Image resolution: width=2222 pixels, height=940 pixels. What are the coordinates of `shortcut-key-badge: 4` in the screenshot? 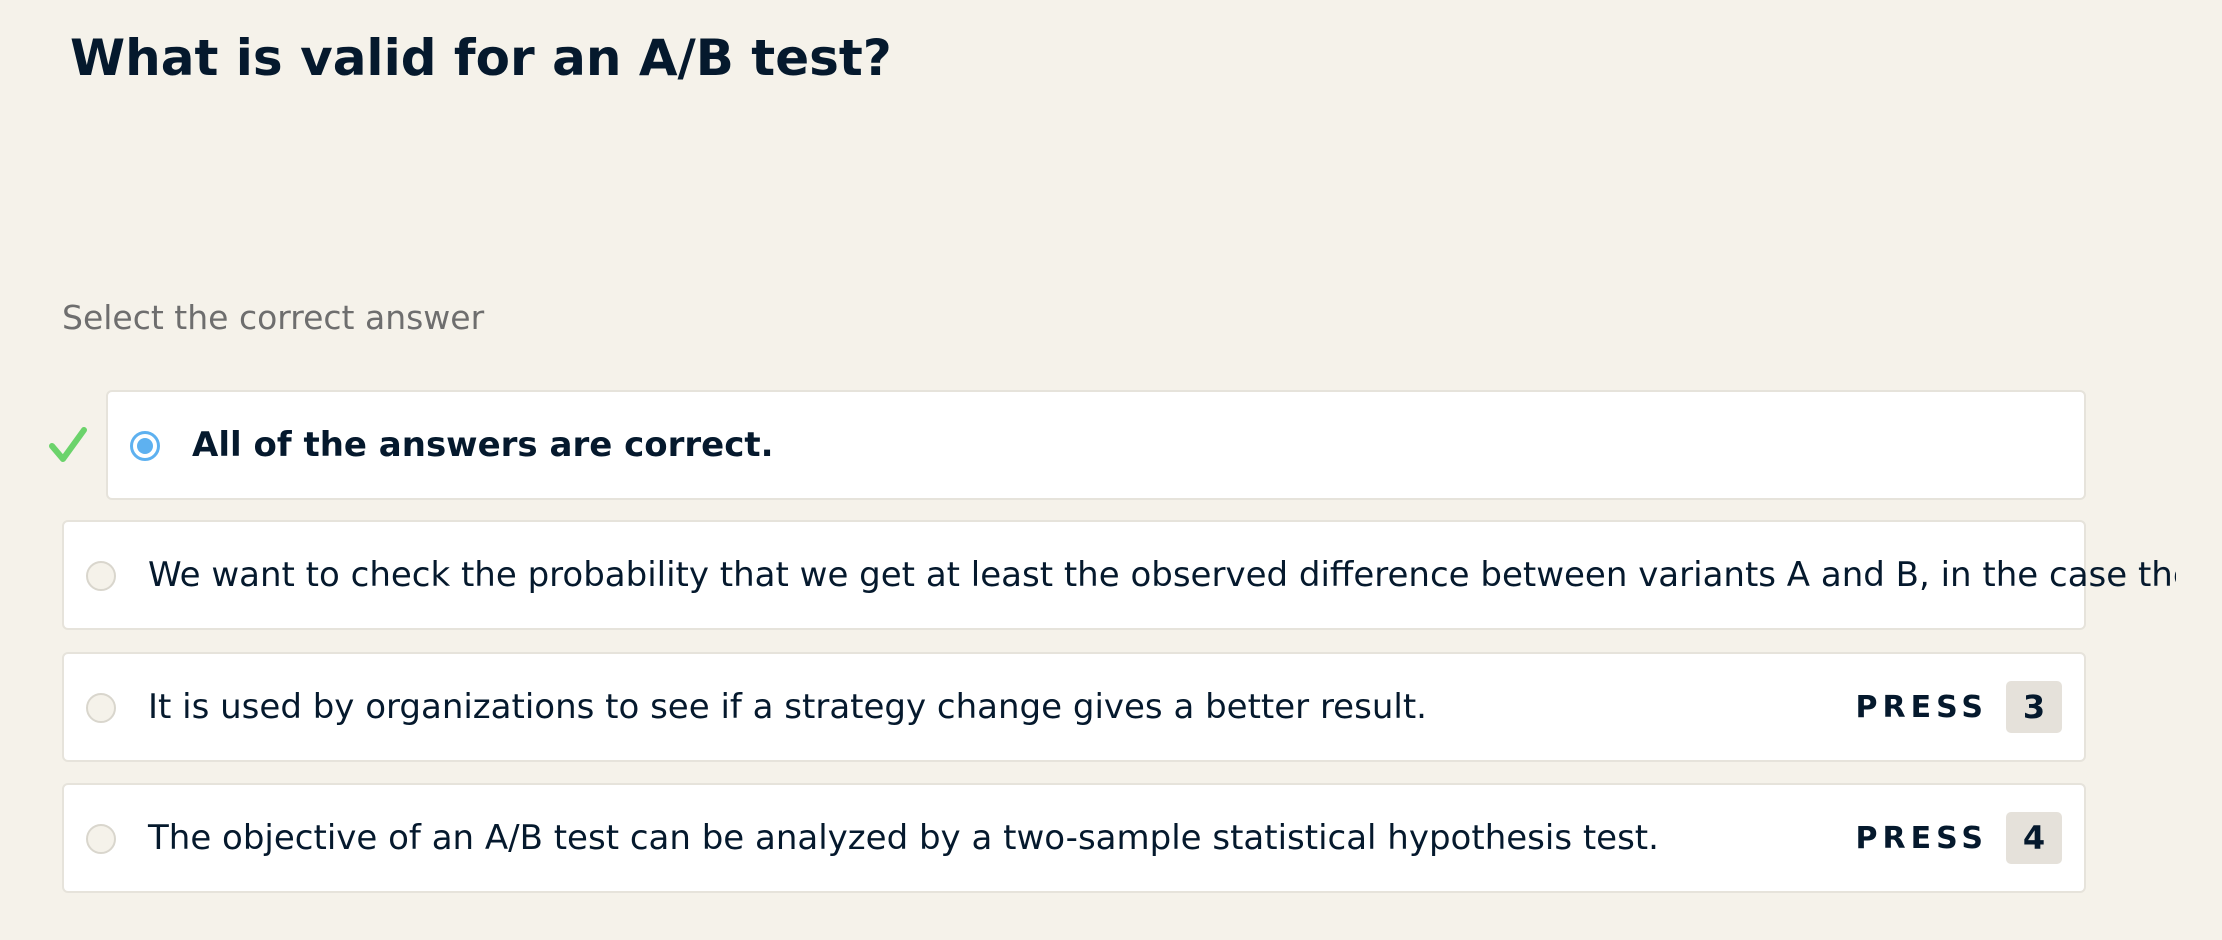 It's located at (2034, 838).